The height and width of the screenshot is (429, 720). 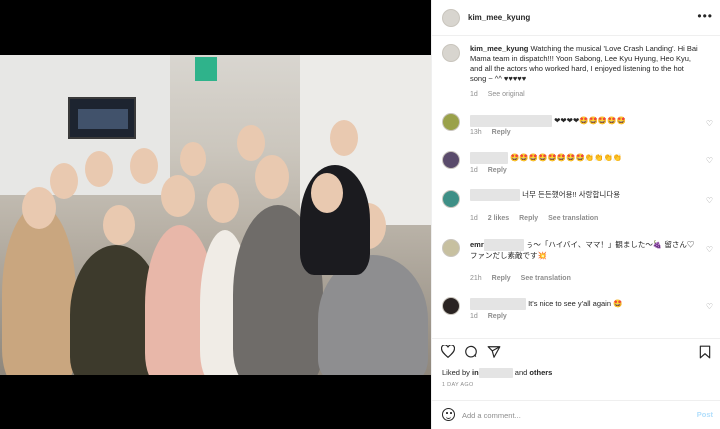 What do you see at coordinates (705, 414) in the screenshot?
I see `post-button: Post` at bounding box center [705, 414].